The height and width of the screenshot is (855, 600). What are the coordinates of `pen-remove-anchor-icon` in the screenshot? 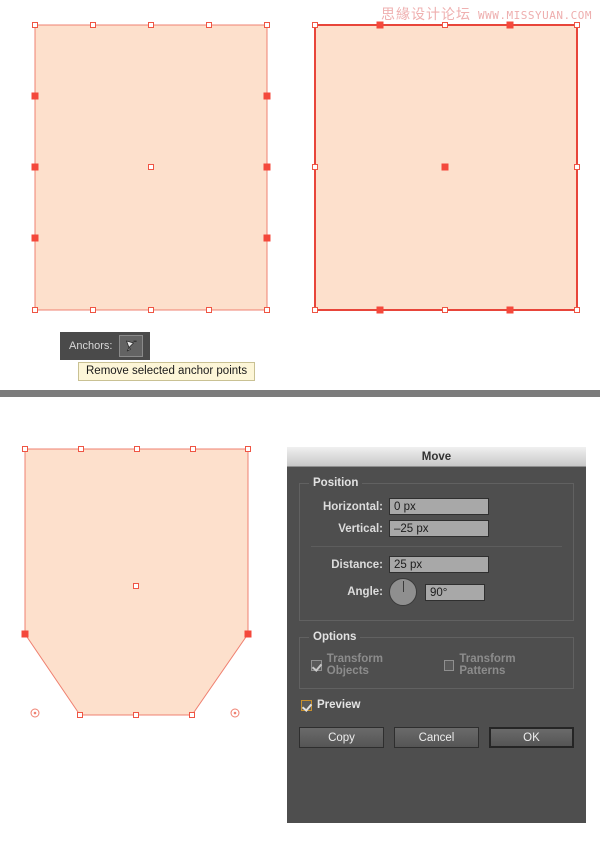 It's located at (131, 346).